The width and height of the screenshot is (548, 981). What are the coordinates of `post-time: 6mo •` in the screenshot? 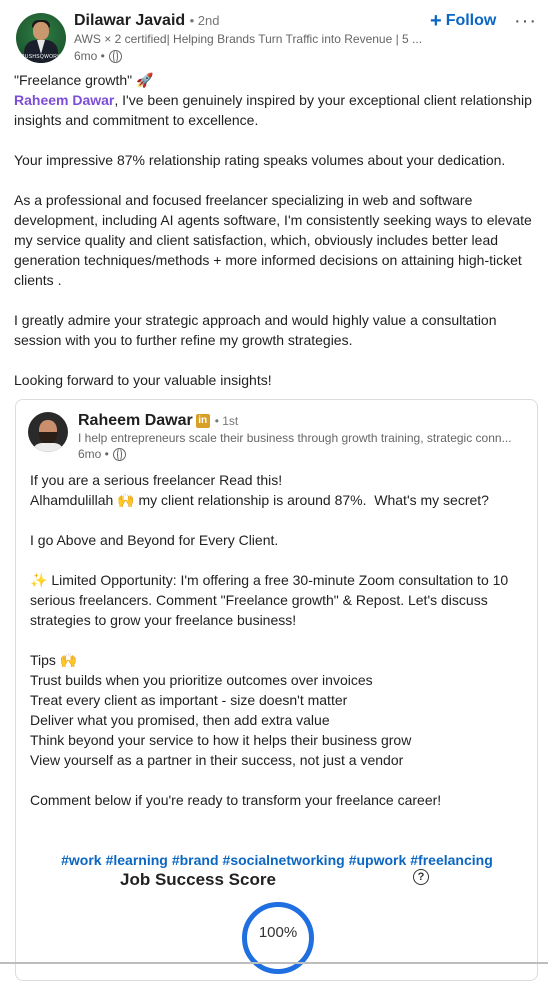 It's located at (89, 56).